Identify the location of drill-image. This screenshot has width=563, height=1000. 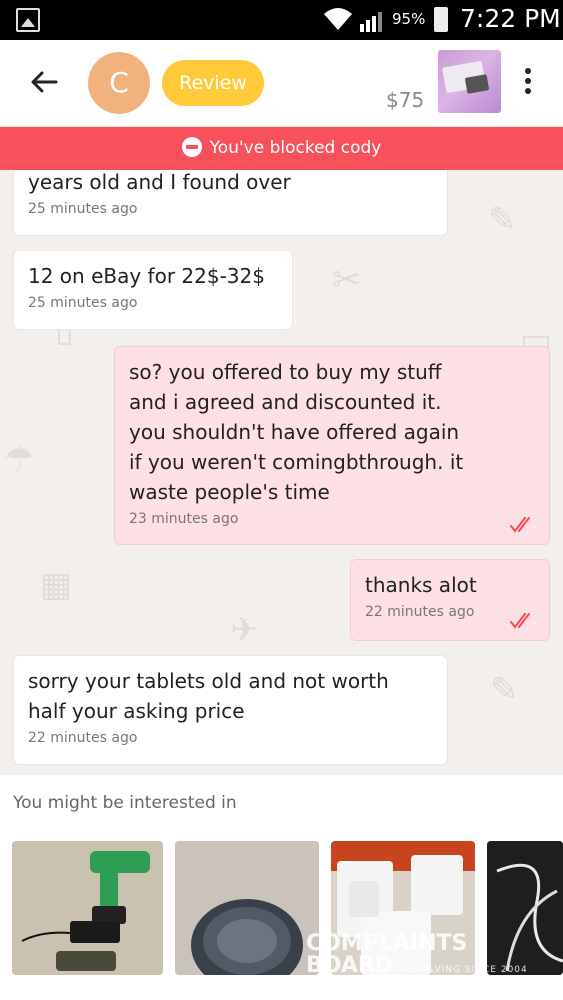
(87, 908).